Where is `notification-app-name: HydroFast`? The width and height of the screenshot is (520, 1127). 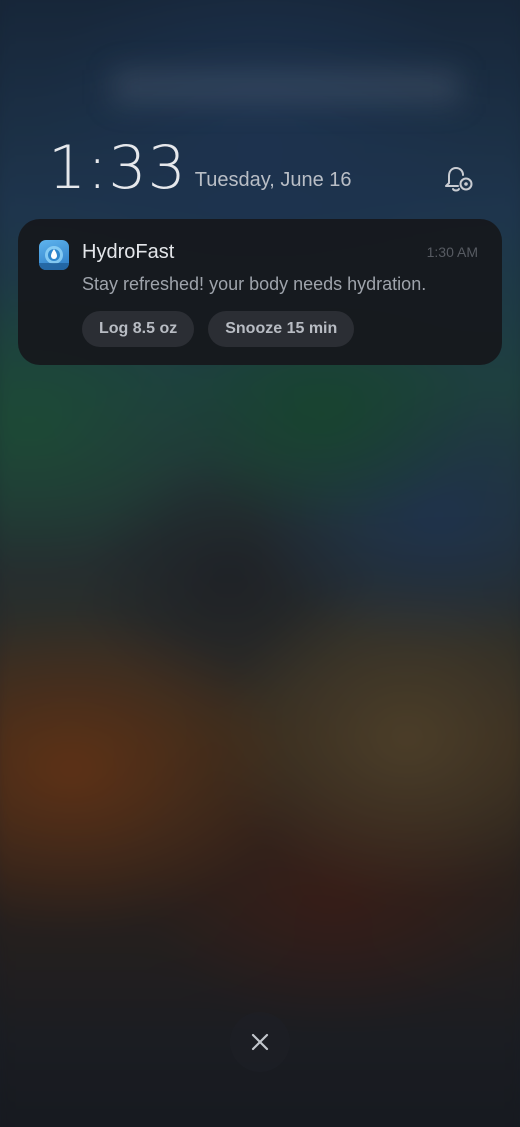 notification-app-name: HydroFast is located at coordinates (128, 252).